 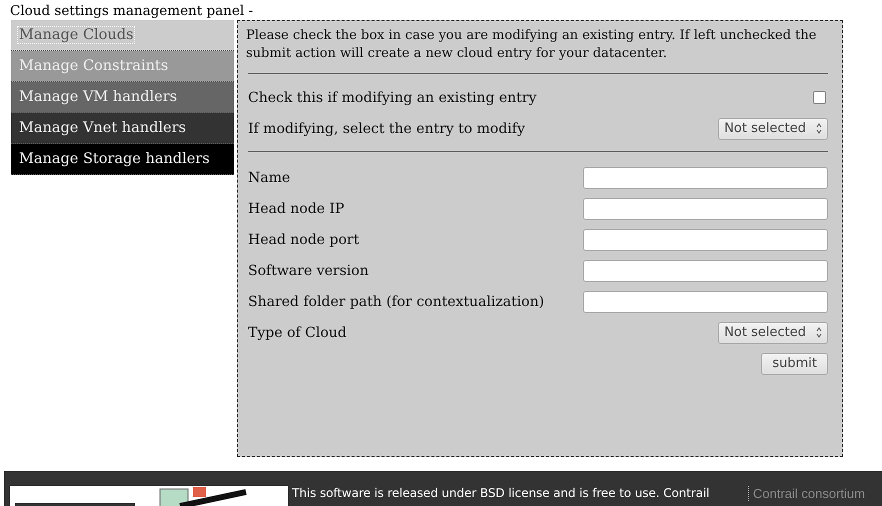 What do you see at coordinates (269, 178) in the screenshot?
I see `field-label: Name` at bounding box center [269, 178].